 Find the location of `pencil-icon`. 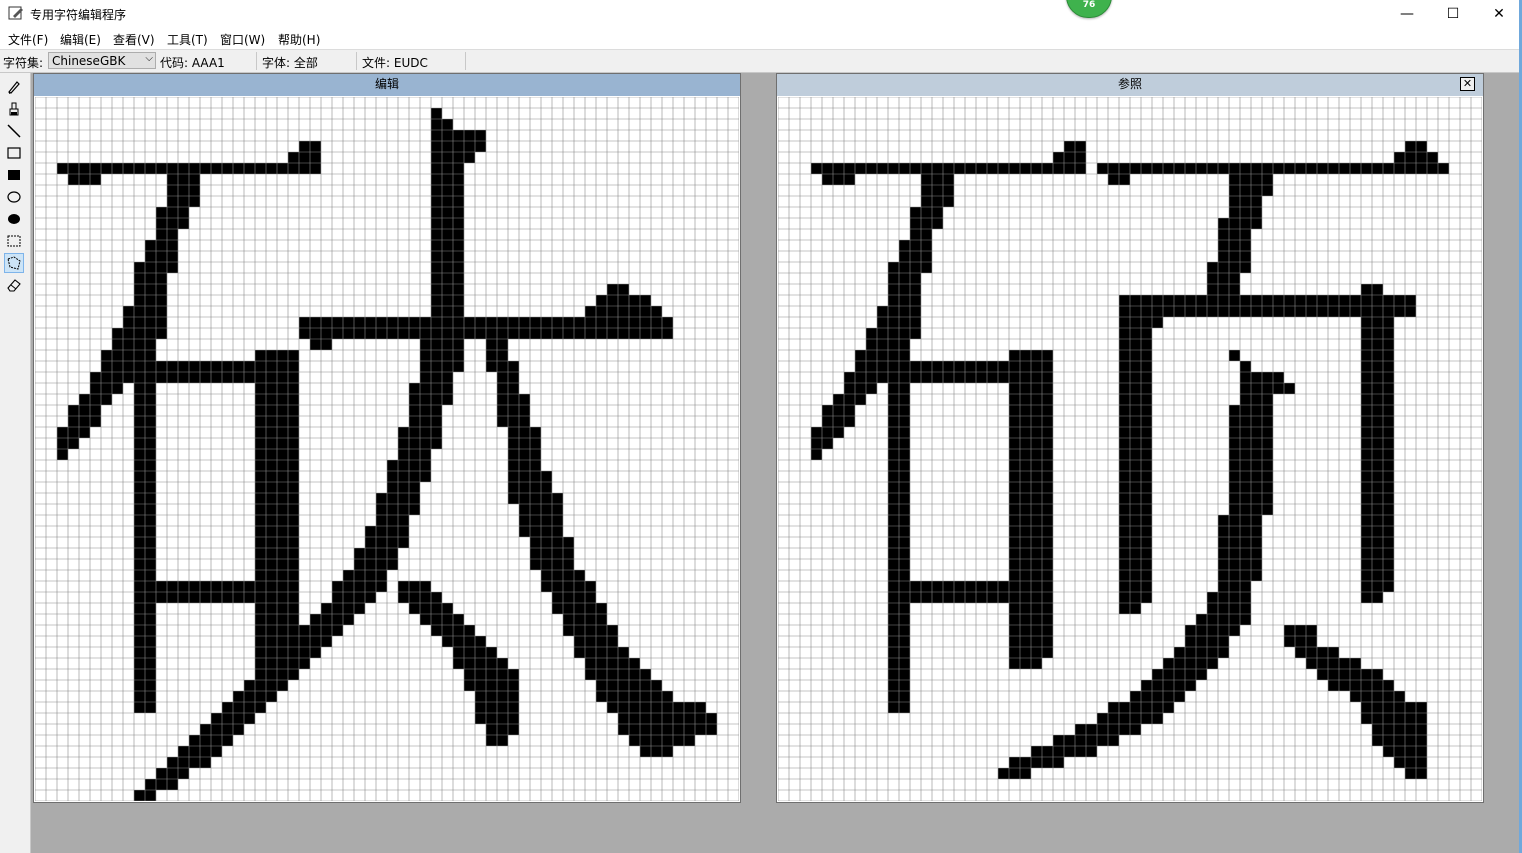

pencil-icon is located at coordinates (14, 87).